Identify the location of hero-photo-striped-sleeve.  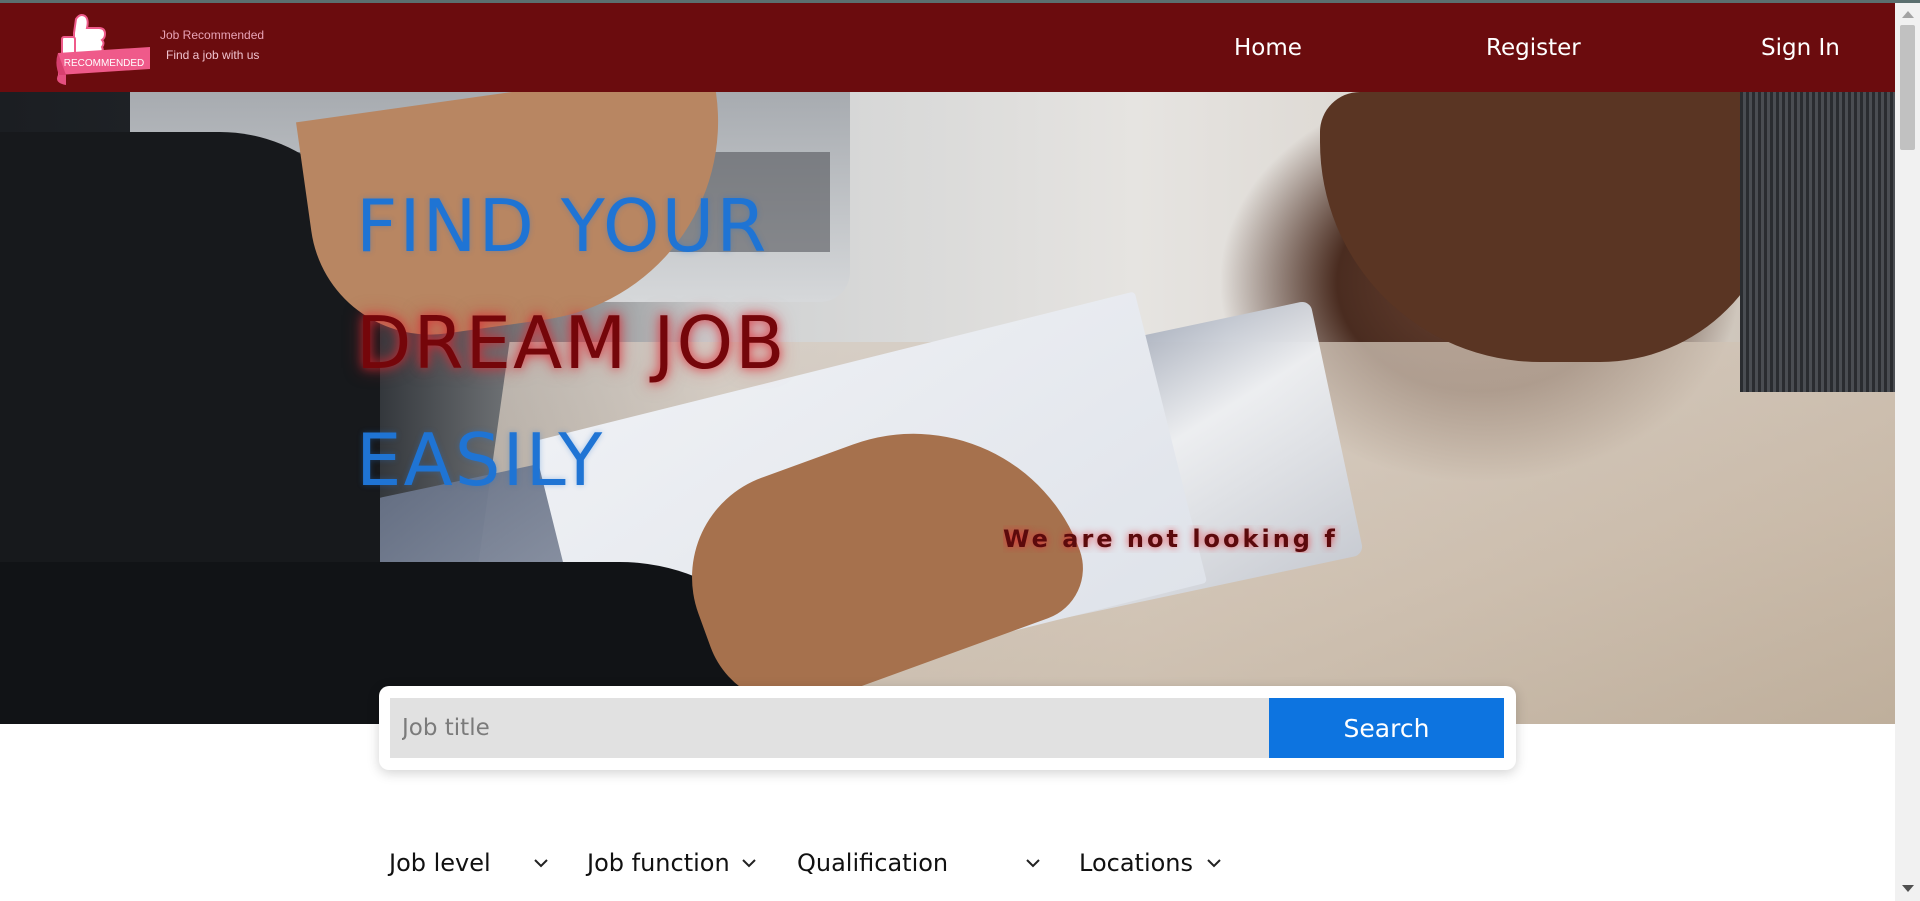
(1817, 242).